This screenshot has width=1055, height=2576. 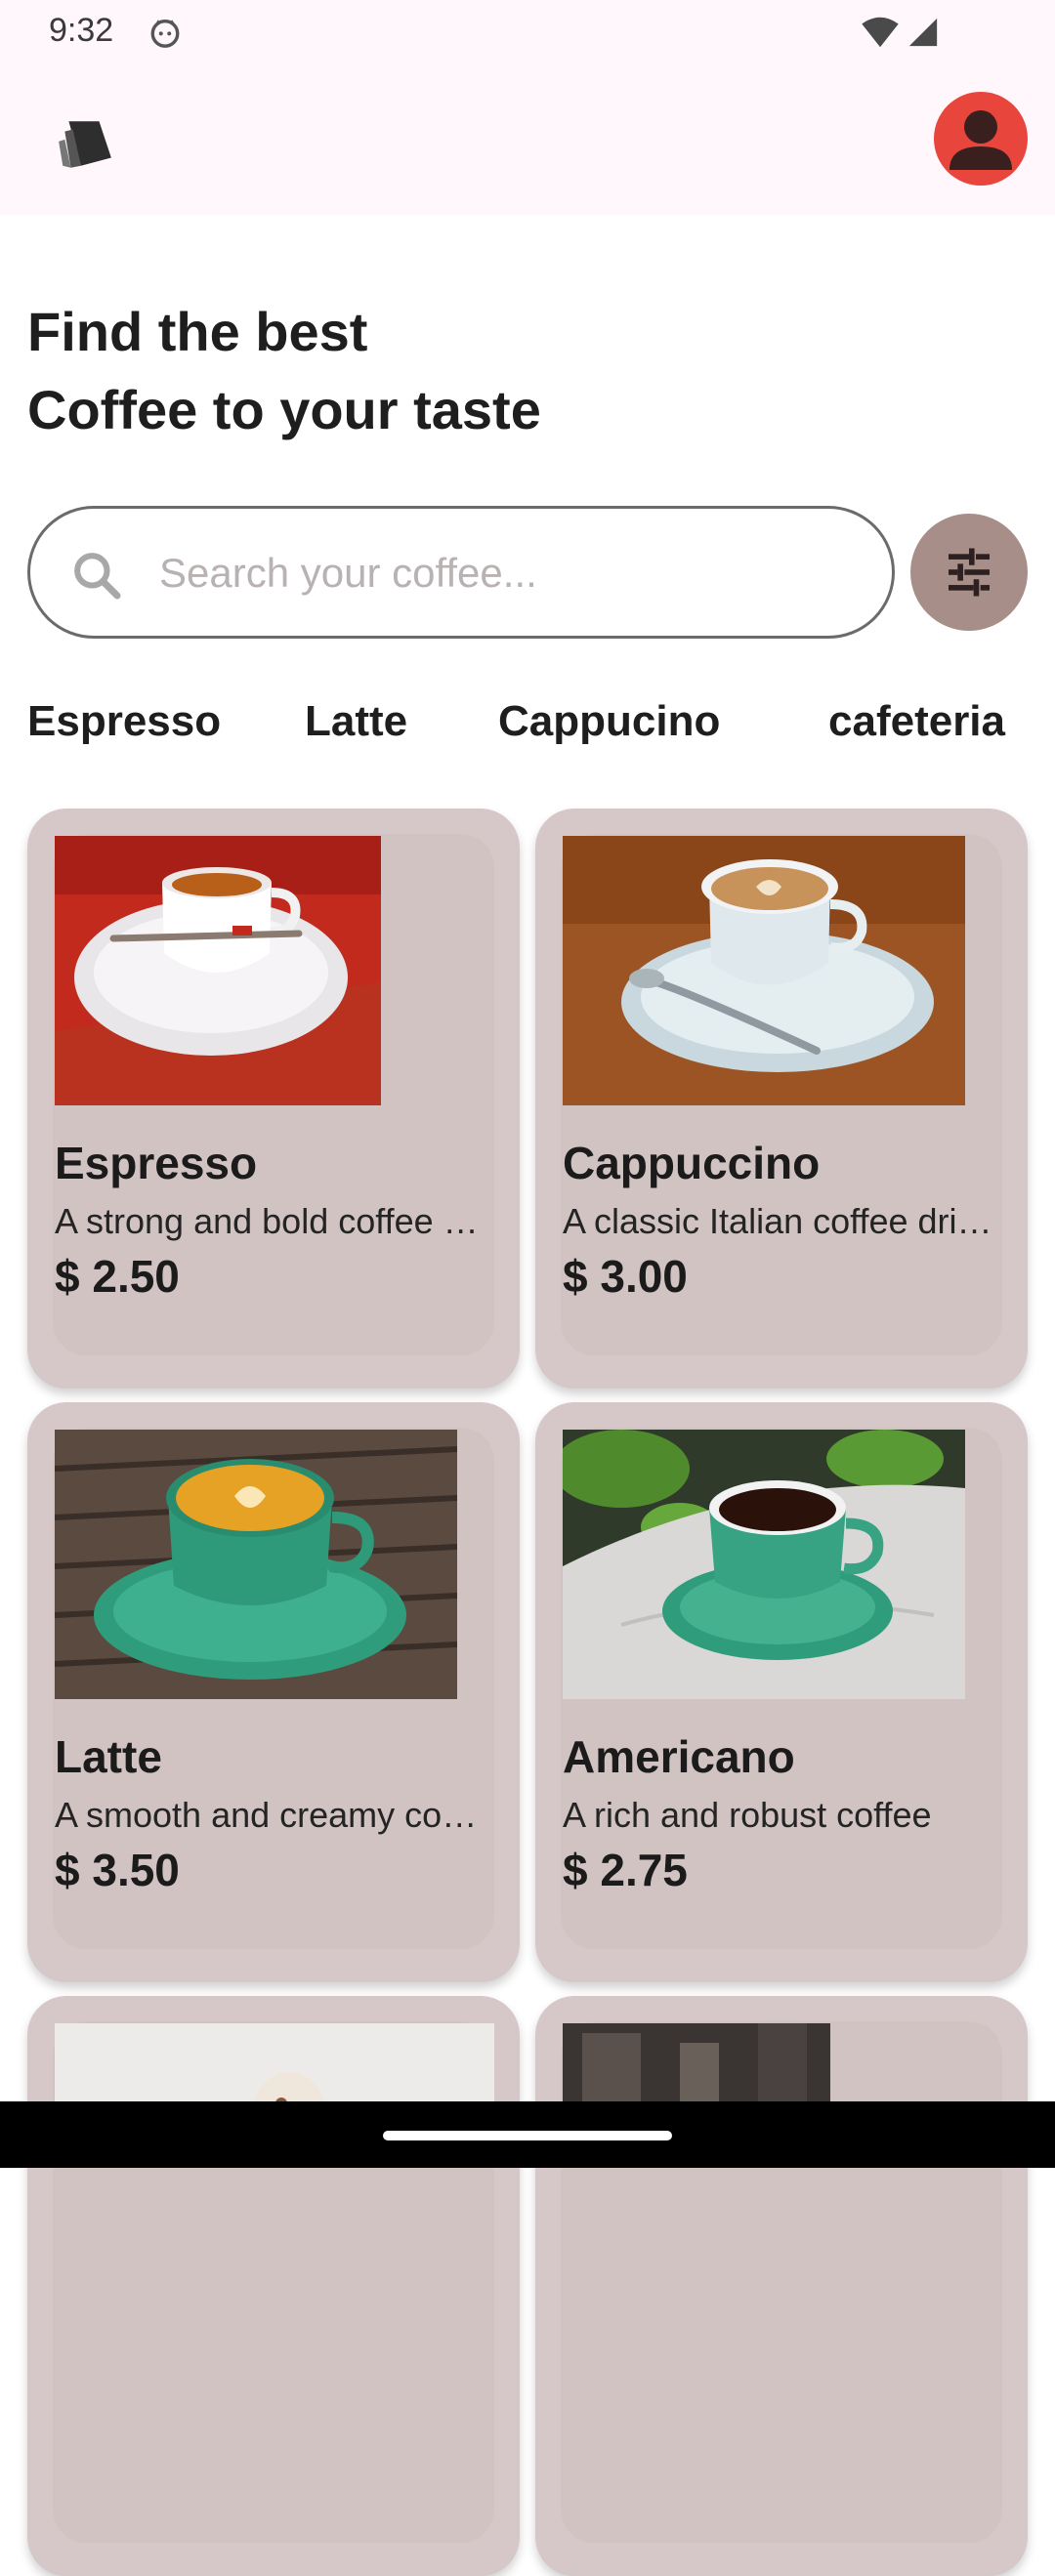 What do you see at coordinates (284, 409) in the screenshot?
I see `headline-line-2: Coffee to your taste` at bounding box center [284, 409].